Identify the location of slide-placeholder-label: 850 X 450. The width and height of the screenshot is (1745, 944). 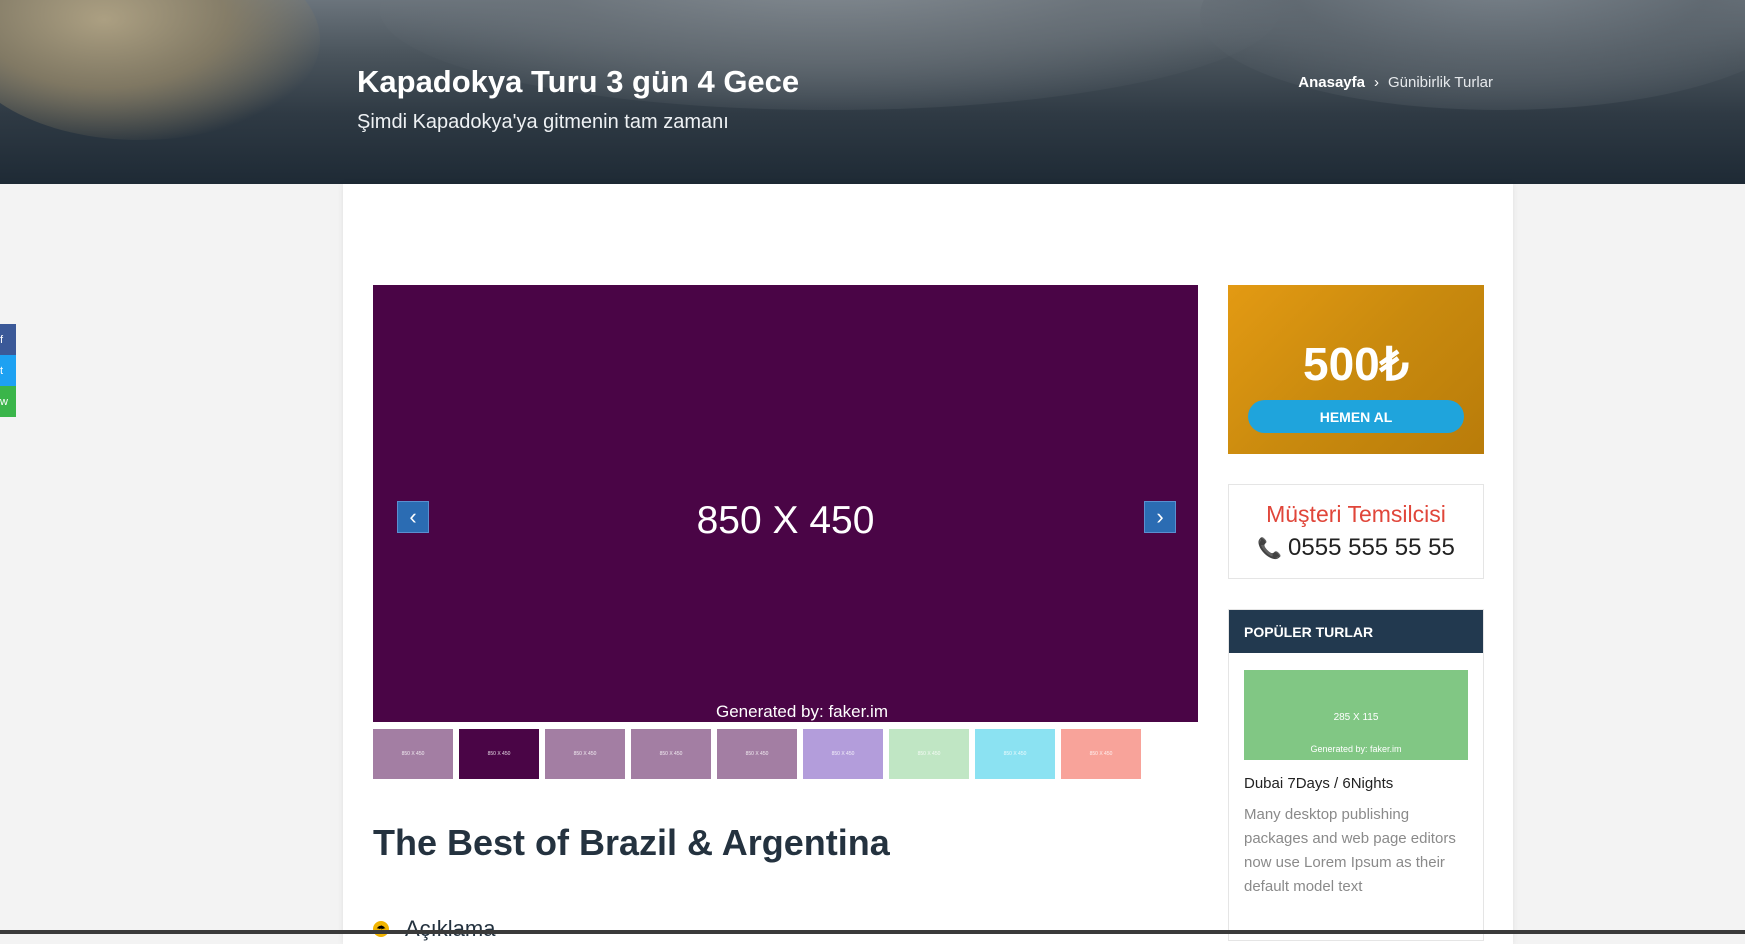
(785, 520).